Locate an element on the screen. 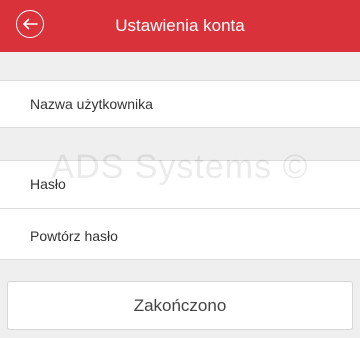 Image resolution: width=360 pixels, height=338 pixels. page-title: Ustawienia konta is located at coordinates (180, 25).